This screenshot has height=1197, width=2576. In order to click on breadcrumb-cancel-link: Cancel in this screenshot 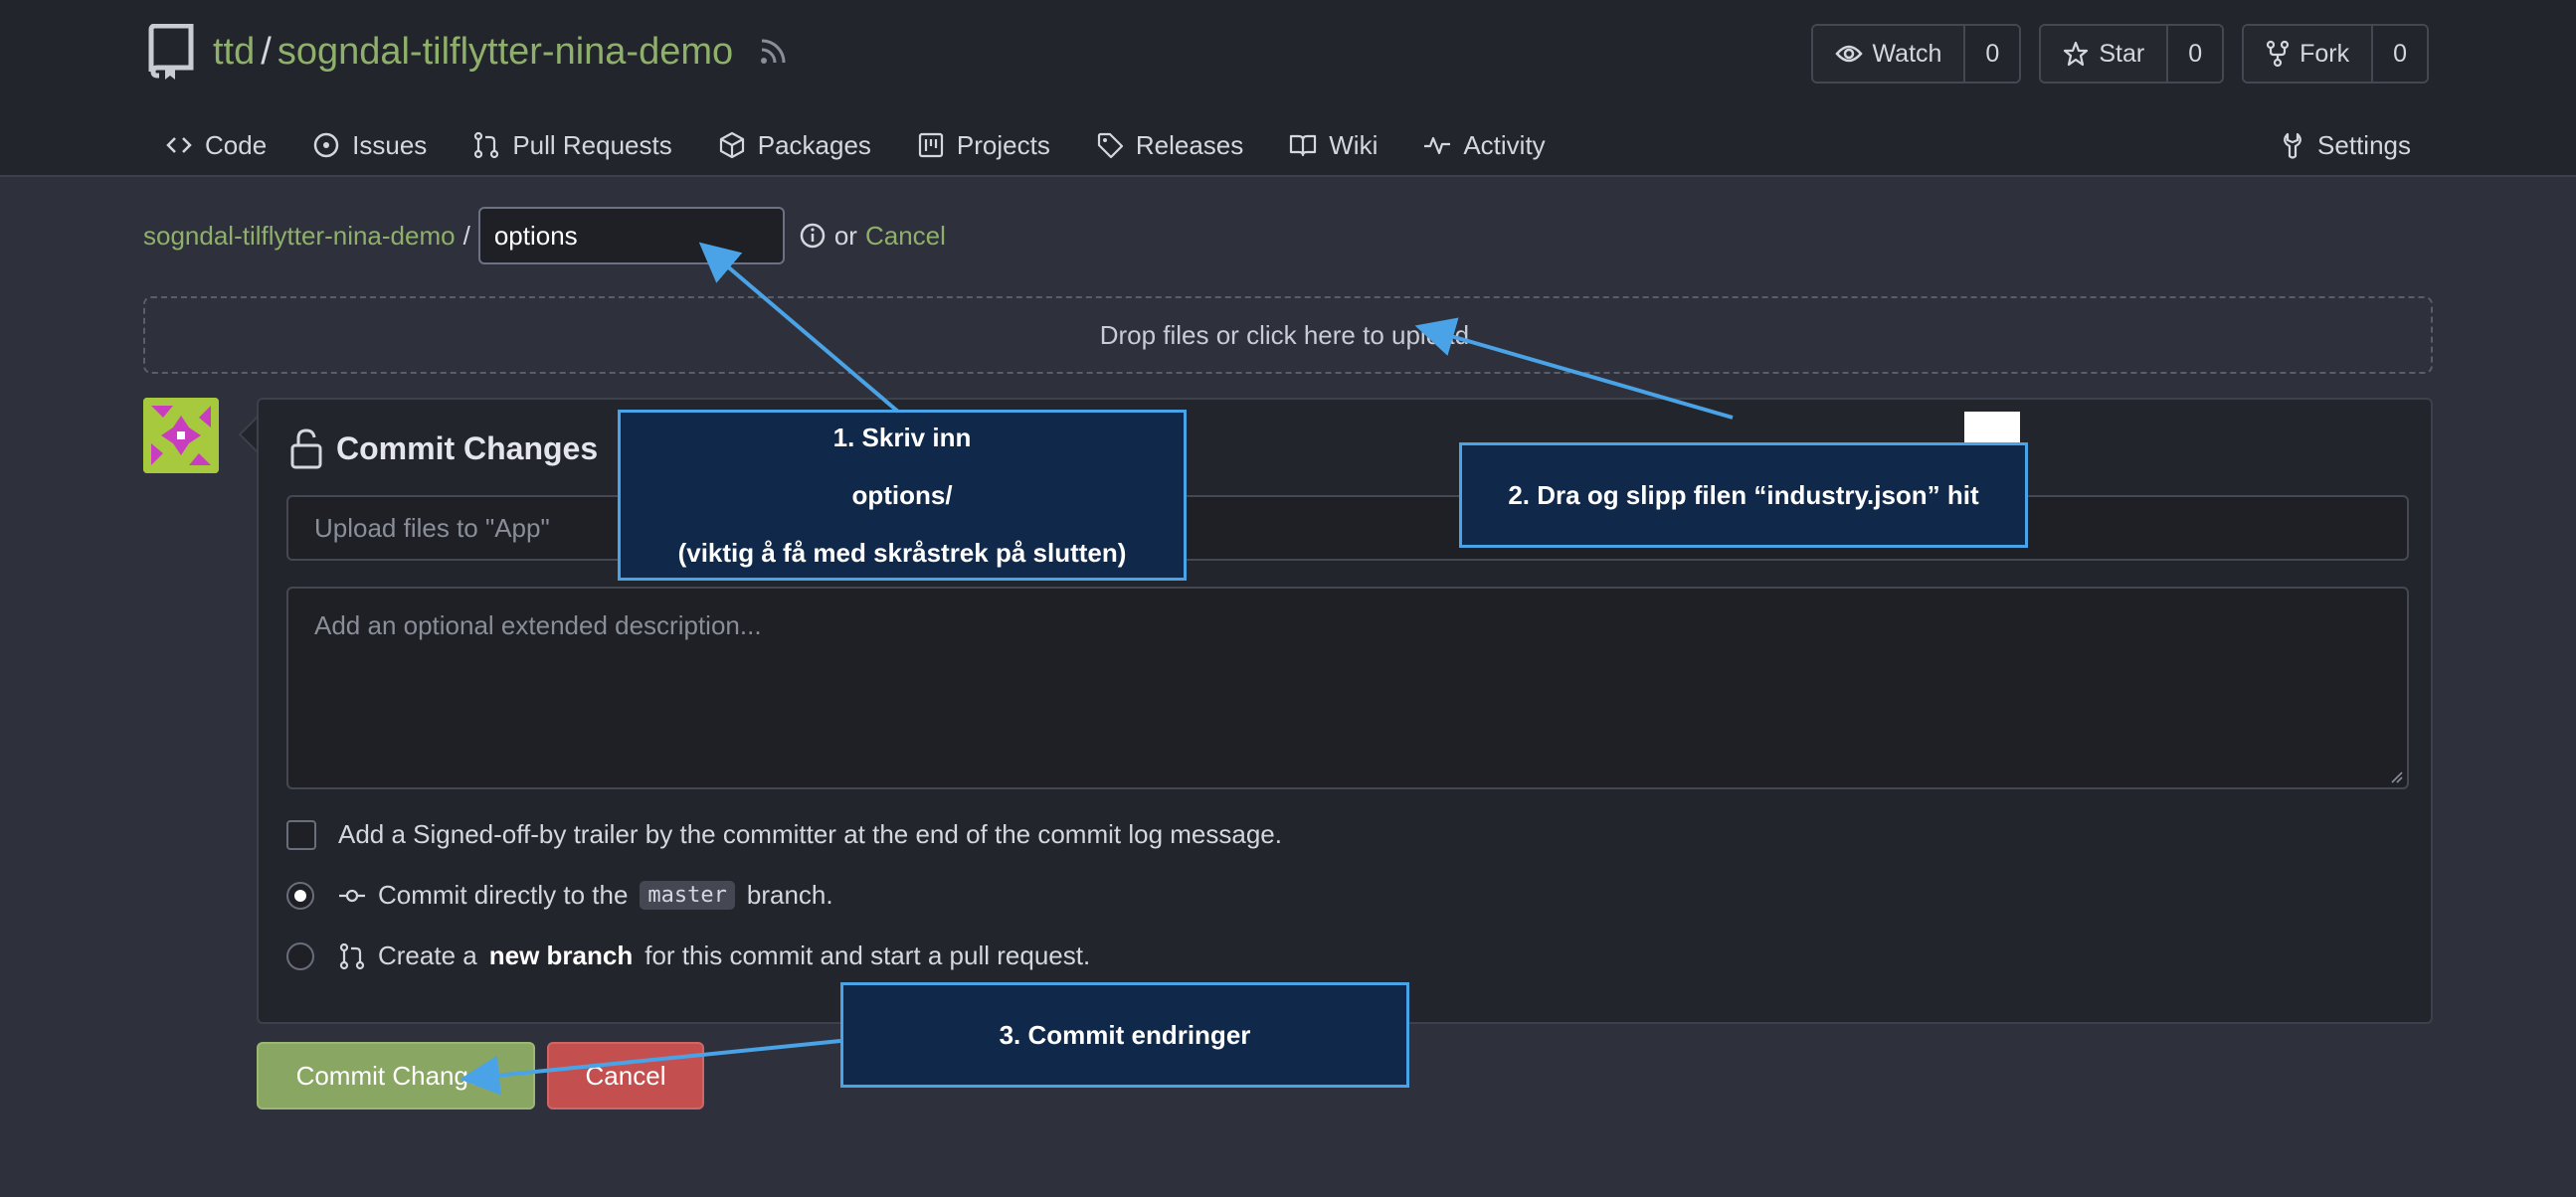, I will do `click(905, 236)`.